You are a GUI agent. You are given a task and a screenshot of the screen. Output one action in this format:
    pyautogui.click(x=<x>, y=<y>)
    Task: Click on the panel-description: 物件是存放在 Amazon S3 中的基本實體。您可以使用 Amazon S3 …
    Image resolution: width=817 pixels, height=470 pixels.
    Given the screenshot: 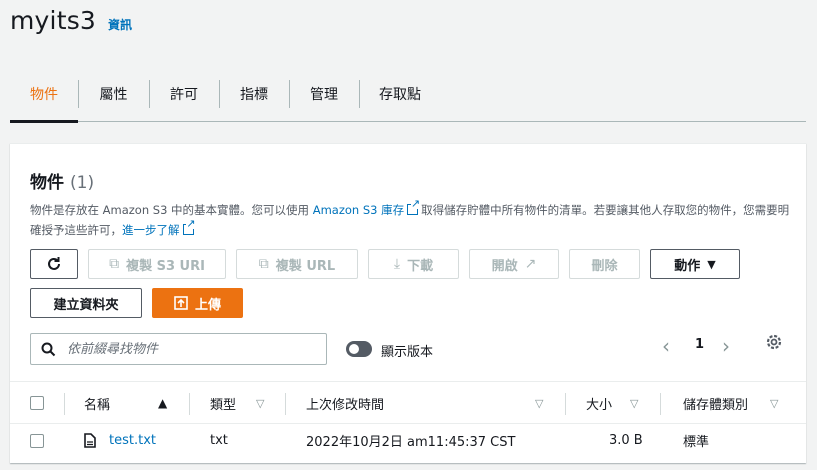 What is the action you would take?
    pyautogui.click(x=410, y=219)
    